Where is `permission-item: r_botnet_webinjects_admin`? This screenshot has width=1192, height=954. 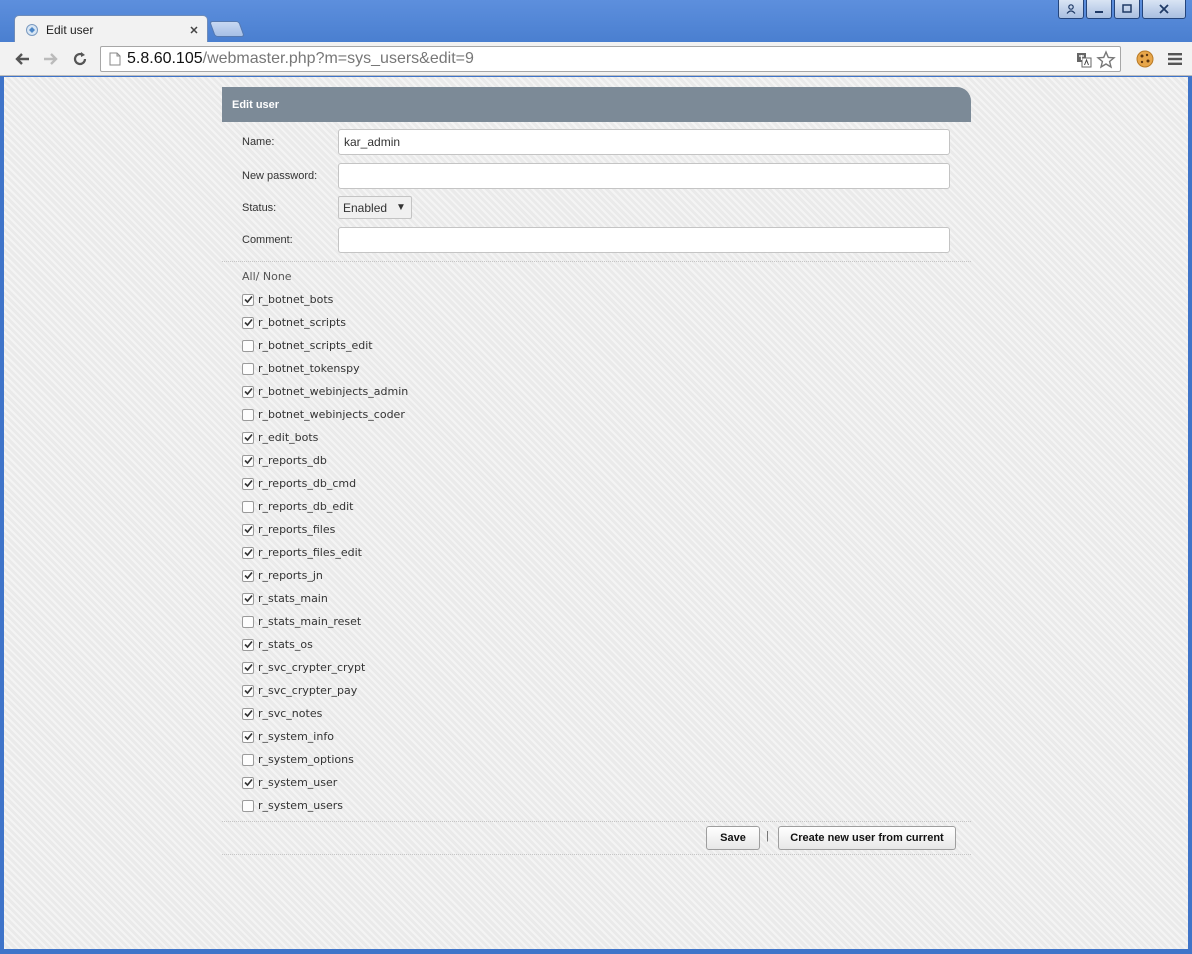
permission-item: r_botnet_webinjects_admin is located at coordinates (325, 391).